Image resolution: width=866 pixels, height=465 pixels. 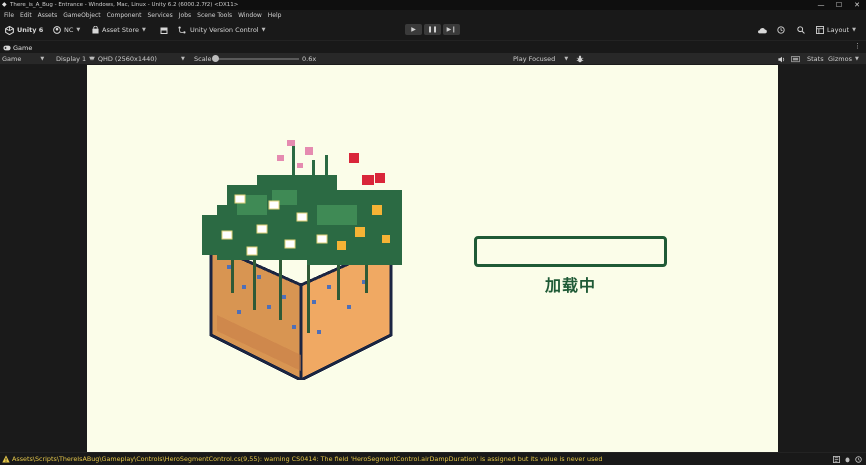 I want to click on view-mode-label: Game, so click(x=12, y=59).